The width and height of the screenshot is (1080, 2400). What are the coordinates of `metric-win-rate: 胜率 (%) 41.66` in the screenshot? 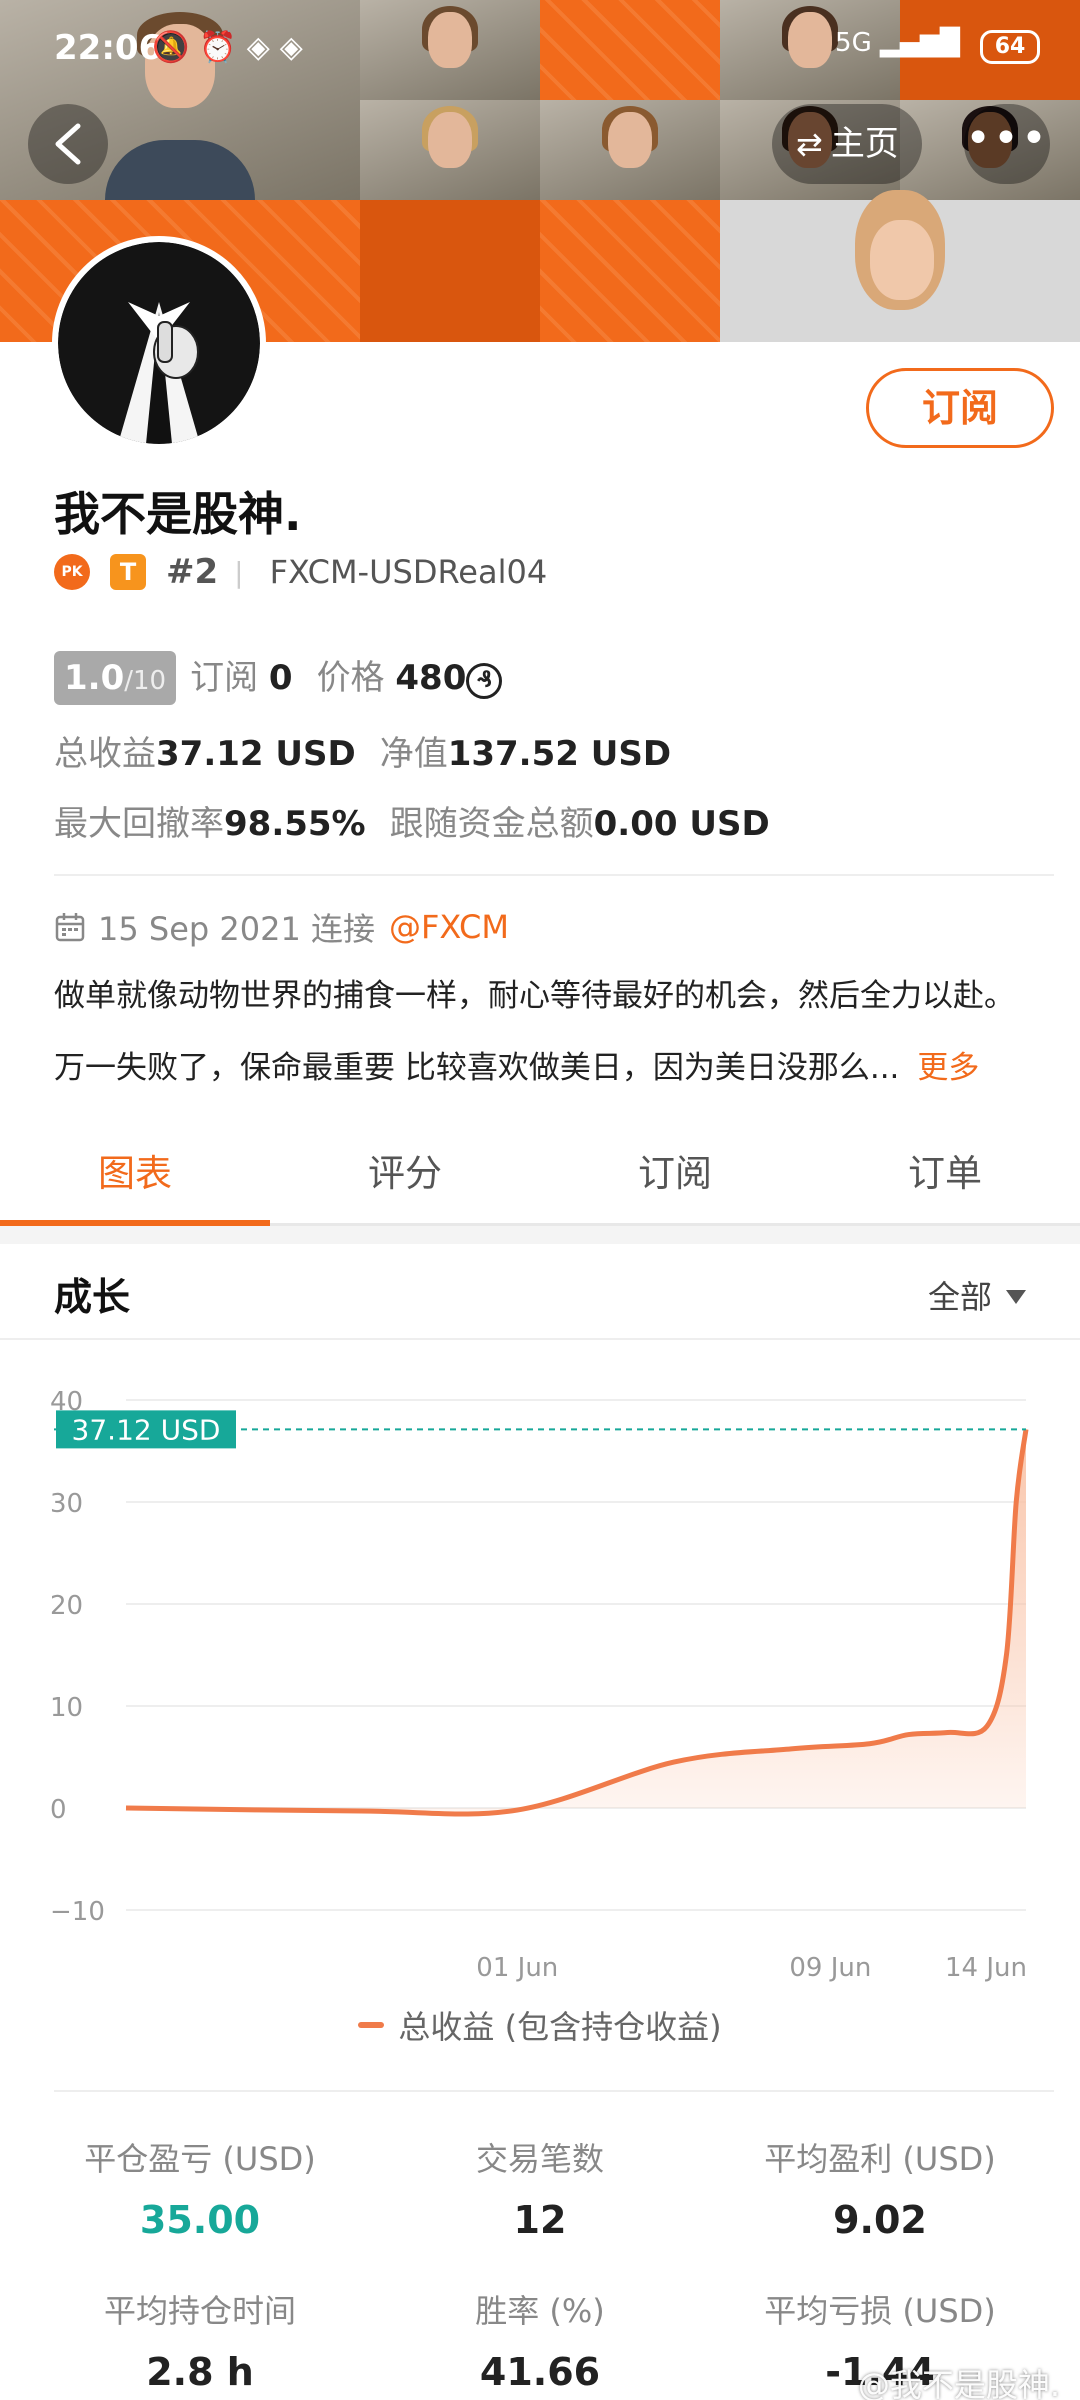 It's located at (540, 2340).